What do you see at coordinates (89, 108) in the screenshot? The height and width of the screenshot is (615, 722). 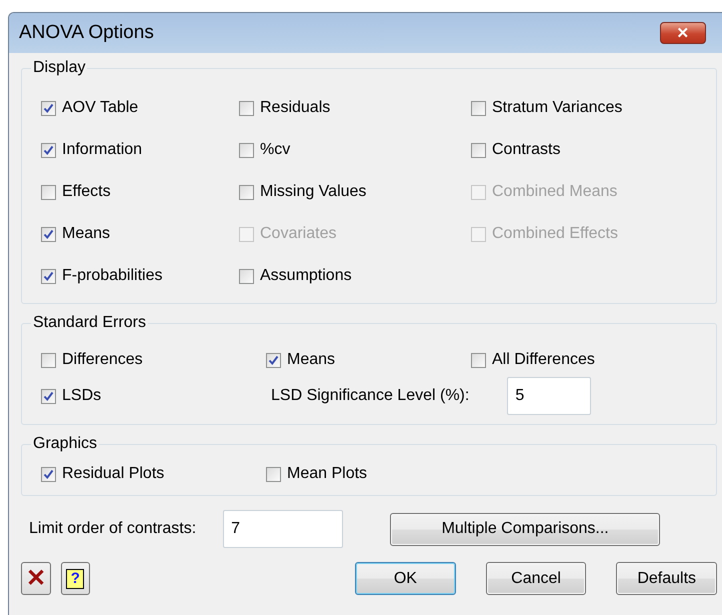 I see `checkbox: AOV Table` at bounding box center [89, 108].